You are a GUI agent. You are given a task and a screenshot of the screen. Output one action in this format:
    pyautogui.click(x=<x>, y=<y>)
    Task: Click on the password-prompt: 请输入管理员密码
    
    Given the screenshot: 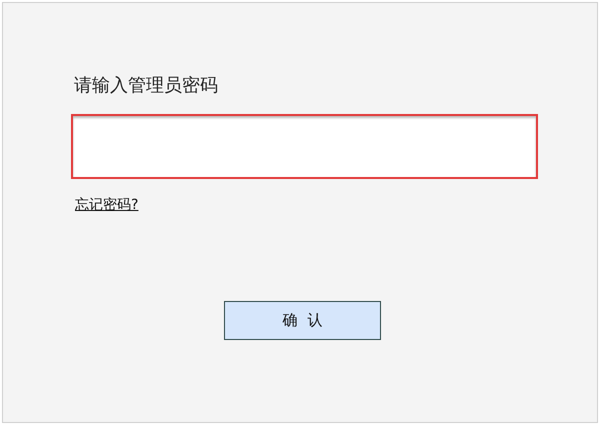 What is the action you would take?
    pyautogui.click(x=146, y=86)
    